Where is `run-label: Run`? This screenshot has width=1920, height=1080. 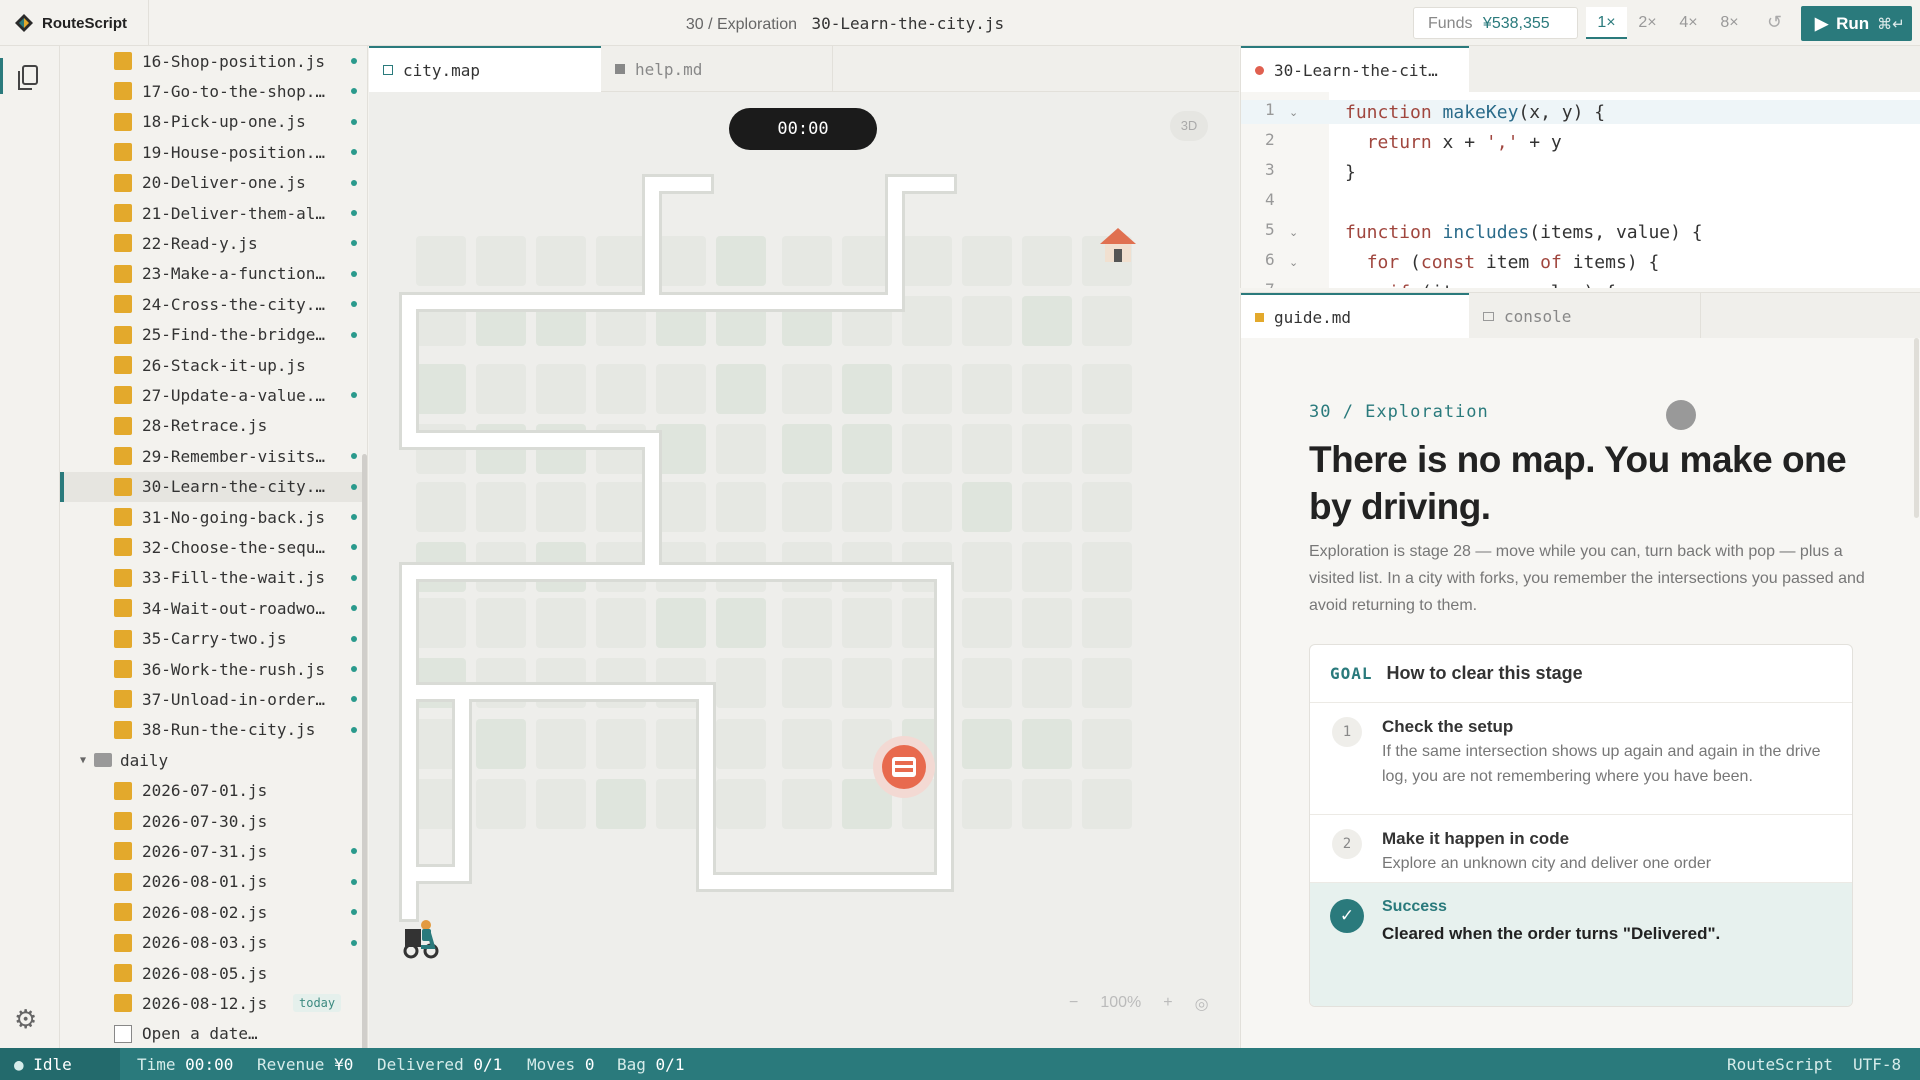 run-label: Run is located at coordinates (1853, 23).